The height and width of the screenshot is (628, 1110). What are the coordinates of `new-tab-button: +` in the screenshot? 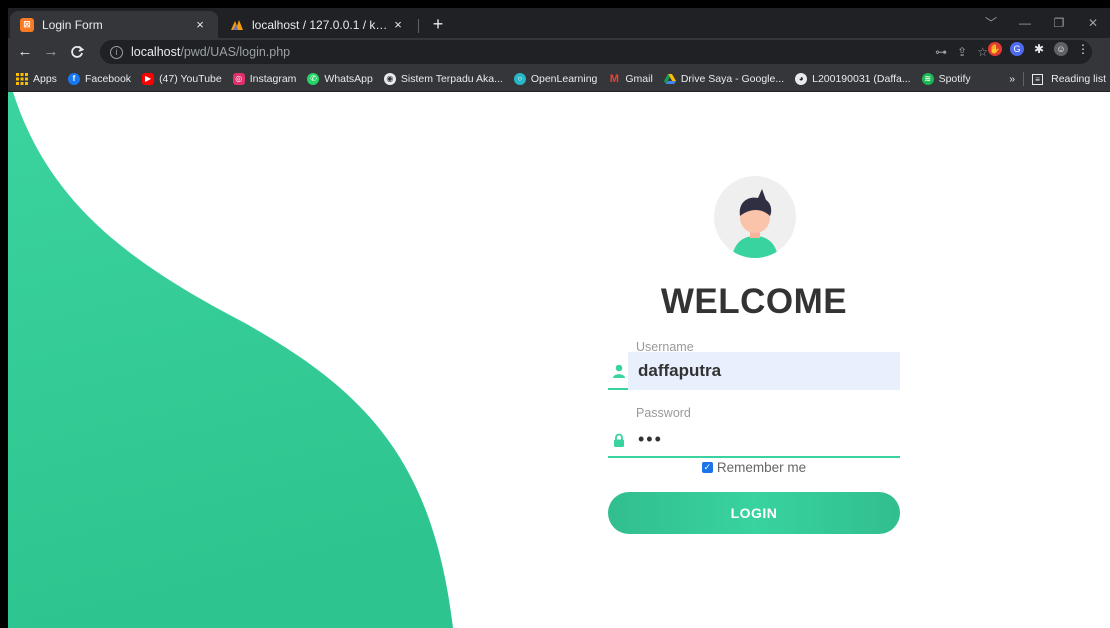 It's located at (438, 24).